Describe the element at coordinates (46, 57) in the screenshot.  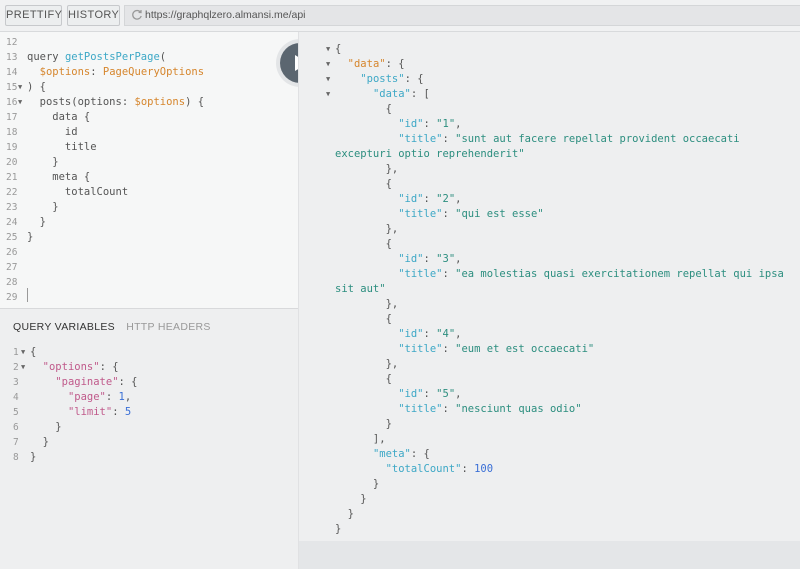
I see `code-token: query` at that location.